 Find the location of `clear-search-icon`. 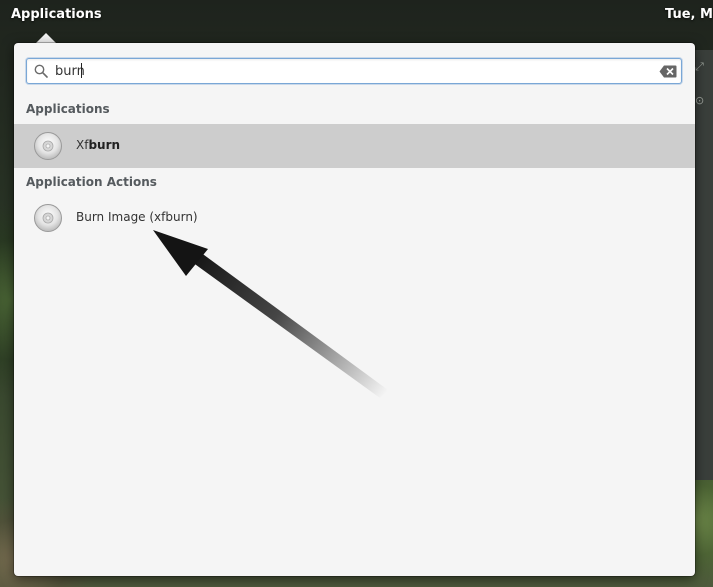

clear-search-icon is located at coordinates (668, 71).